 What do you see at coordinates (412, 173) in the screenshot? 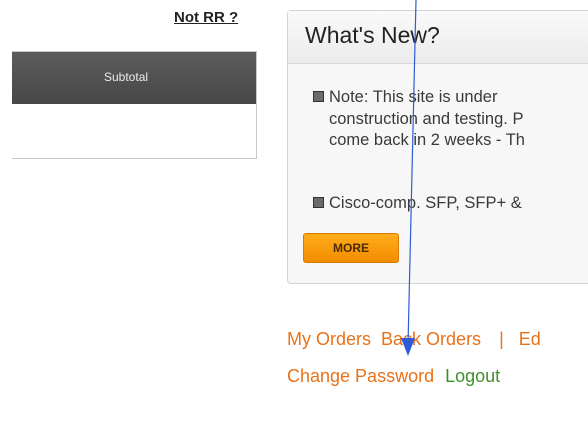
I see `annotation-arrow-line` at bounding box center [412, 173].